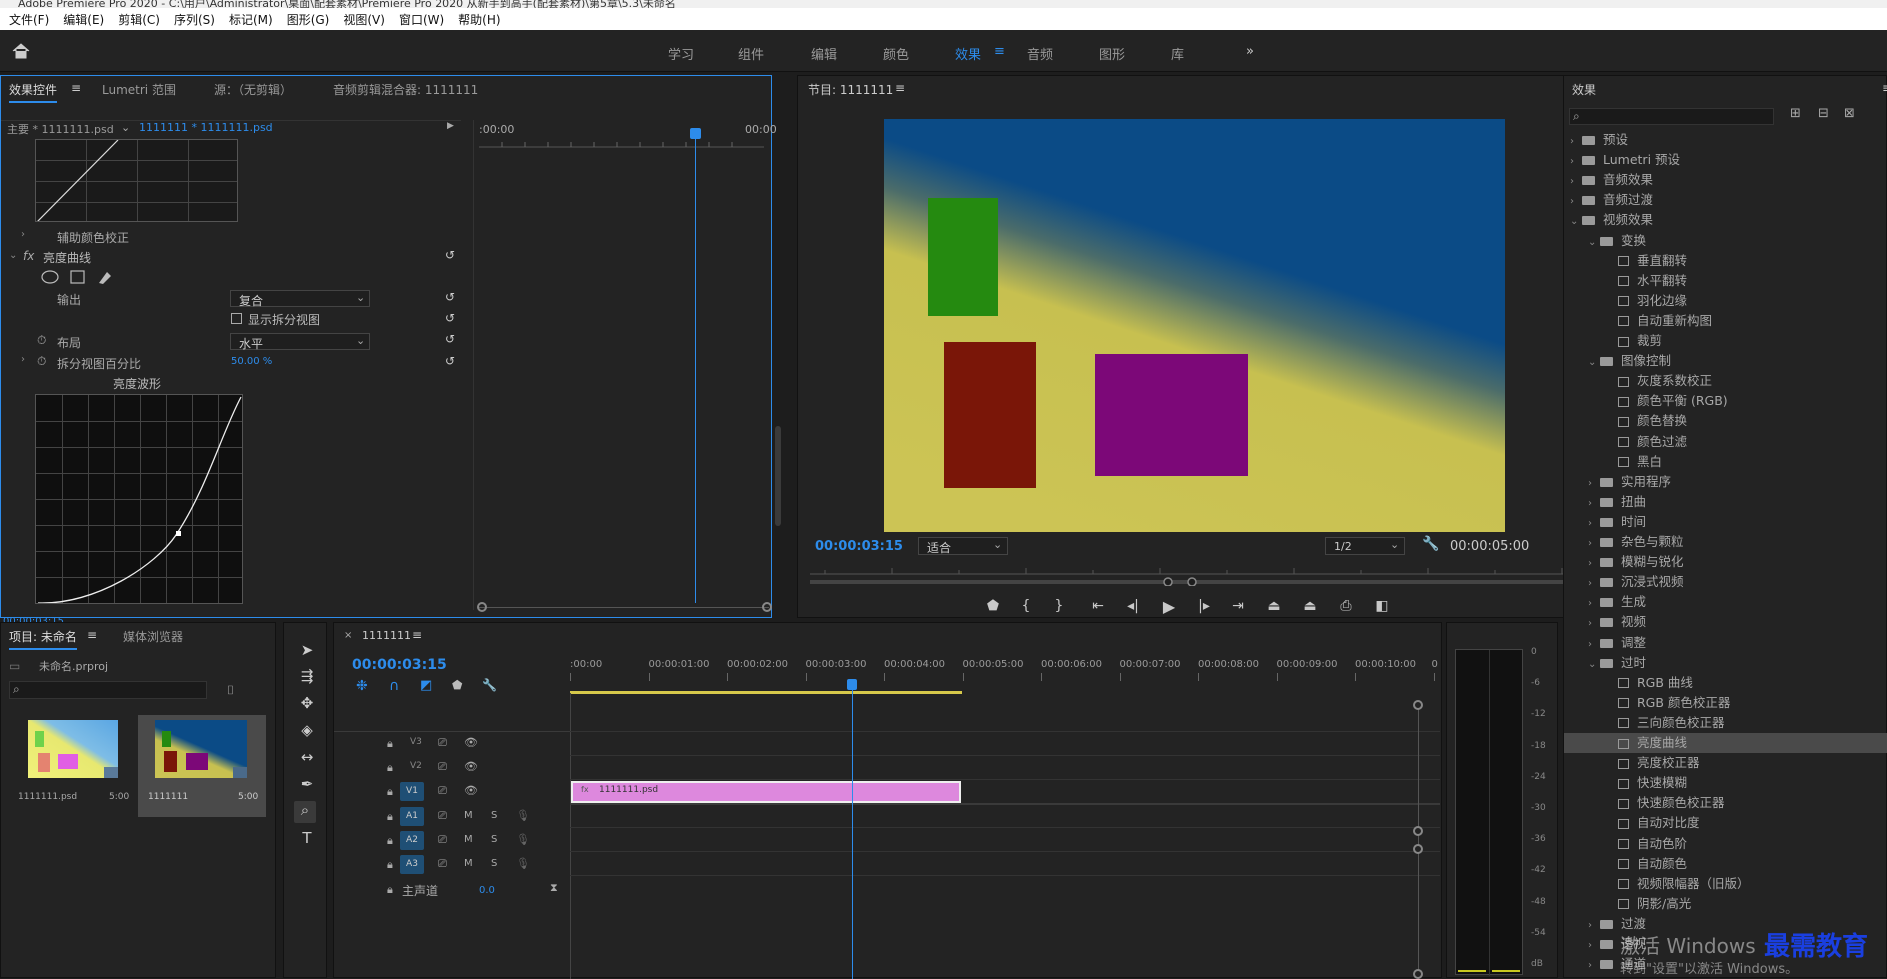 The width and height of the screenshot is (1887, 979). Describe the element at coordinates (1725, 241) in the screenshot. I see `effects-folder: ⌄ 变换` at that location.